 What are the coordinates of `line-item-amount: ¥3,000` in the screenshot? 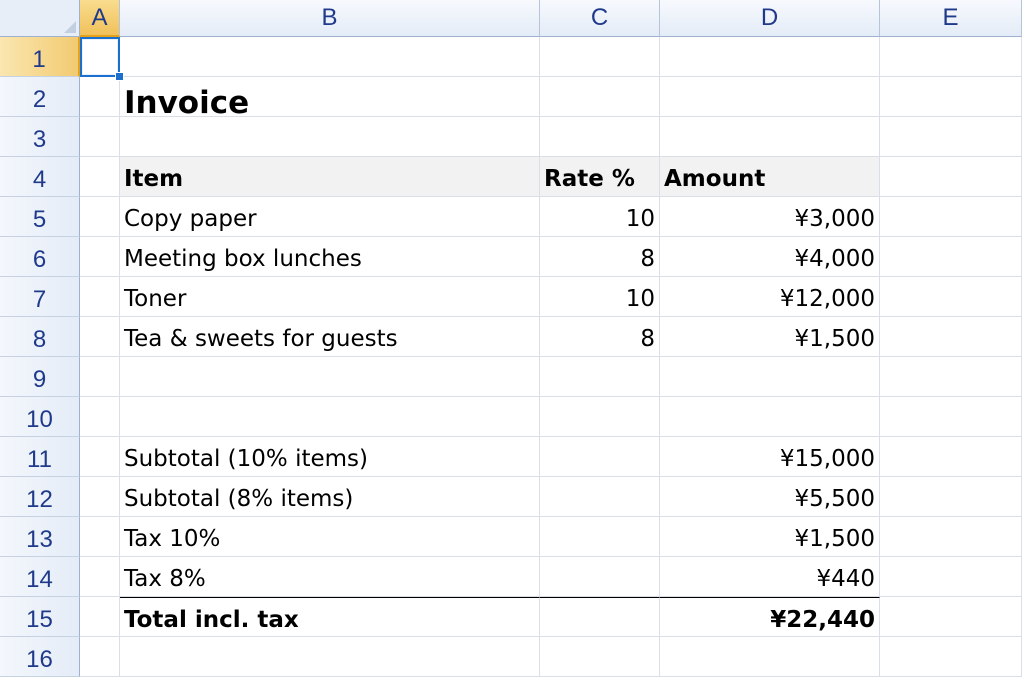 It's located at (770, 217).